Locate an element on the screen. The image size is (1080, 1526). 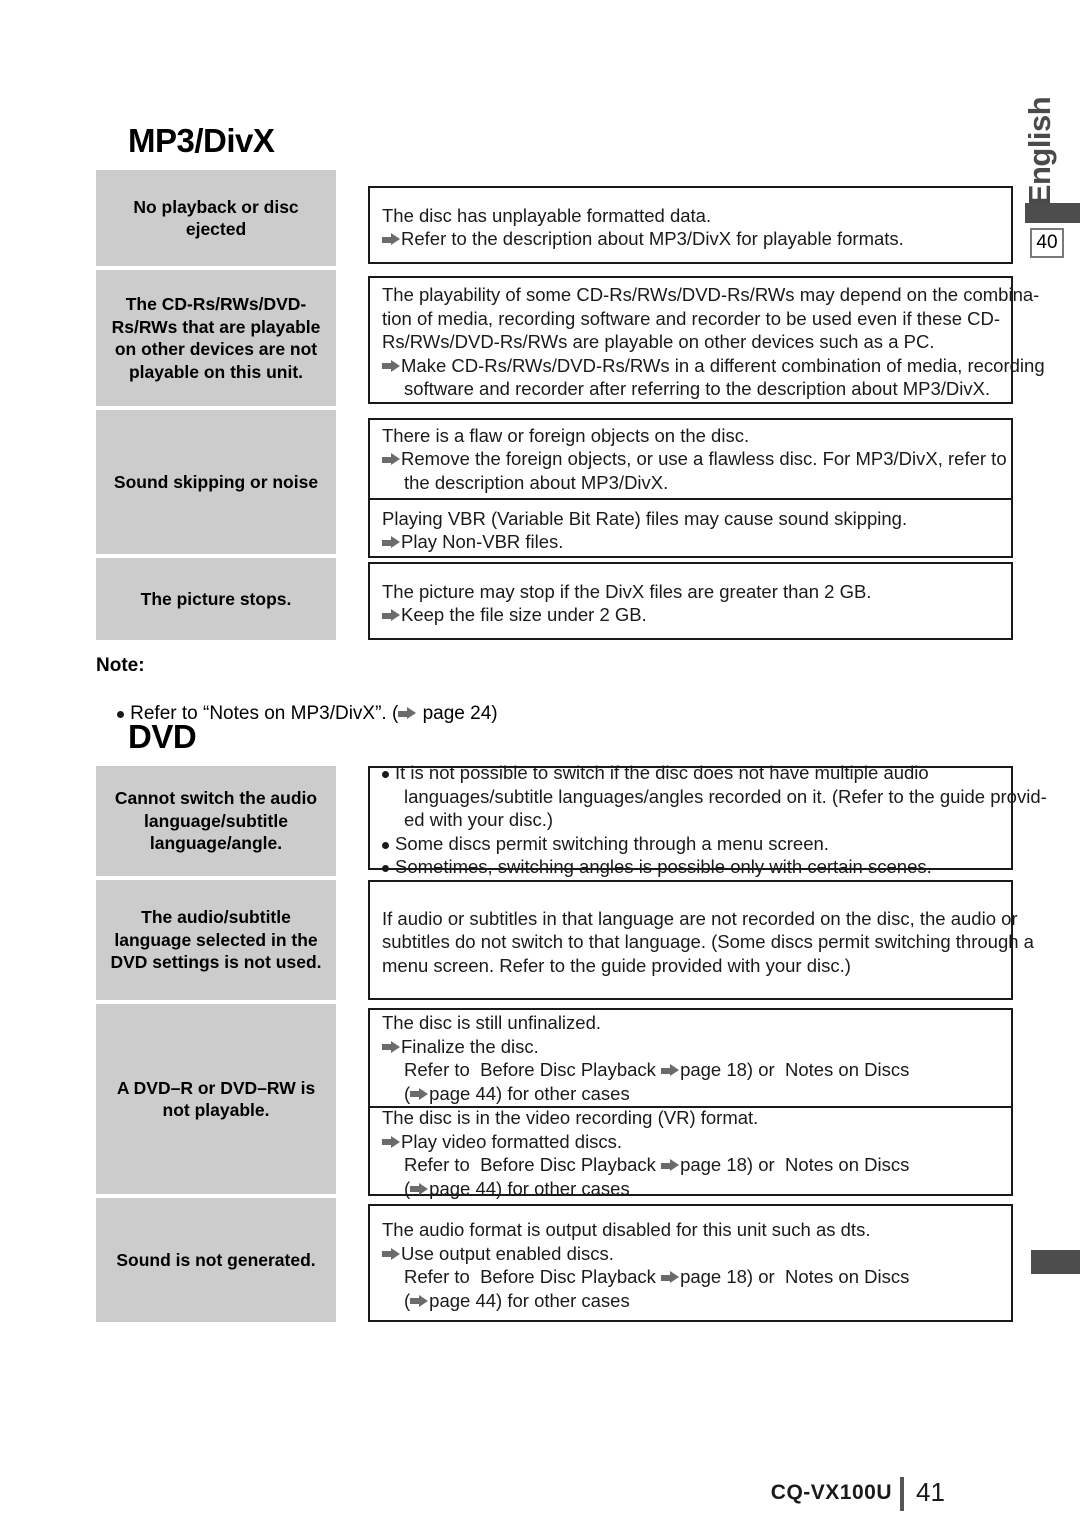
content-line: the description about MP3/DivX. is located at coordinates (692, 483).